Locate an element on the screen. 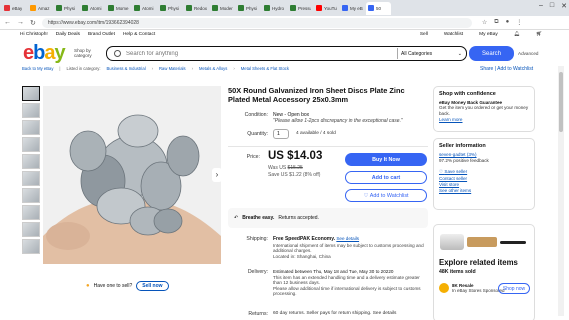 Image resolution: width=569 pixels, height=320 pixels. profile-icon: ● is located at coordinates (508, 22).